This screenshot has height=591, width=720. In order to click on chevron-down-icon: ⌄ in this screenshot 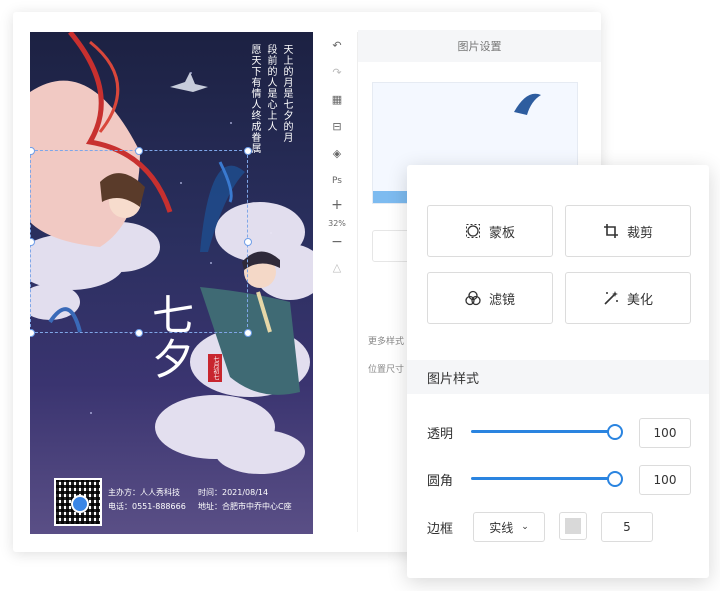, I will do `click(525, 527)`.